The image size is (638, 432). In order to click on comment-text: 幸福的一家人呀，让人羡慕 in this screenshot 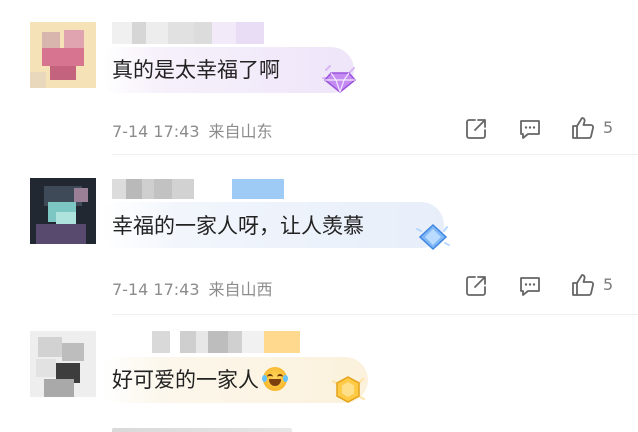, I will do `click(238, 226)`.